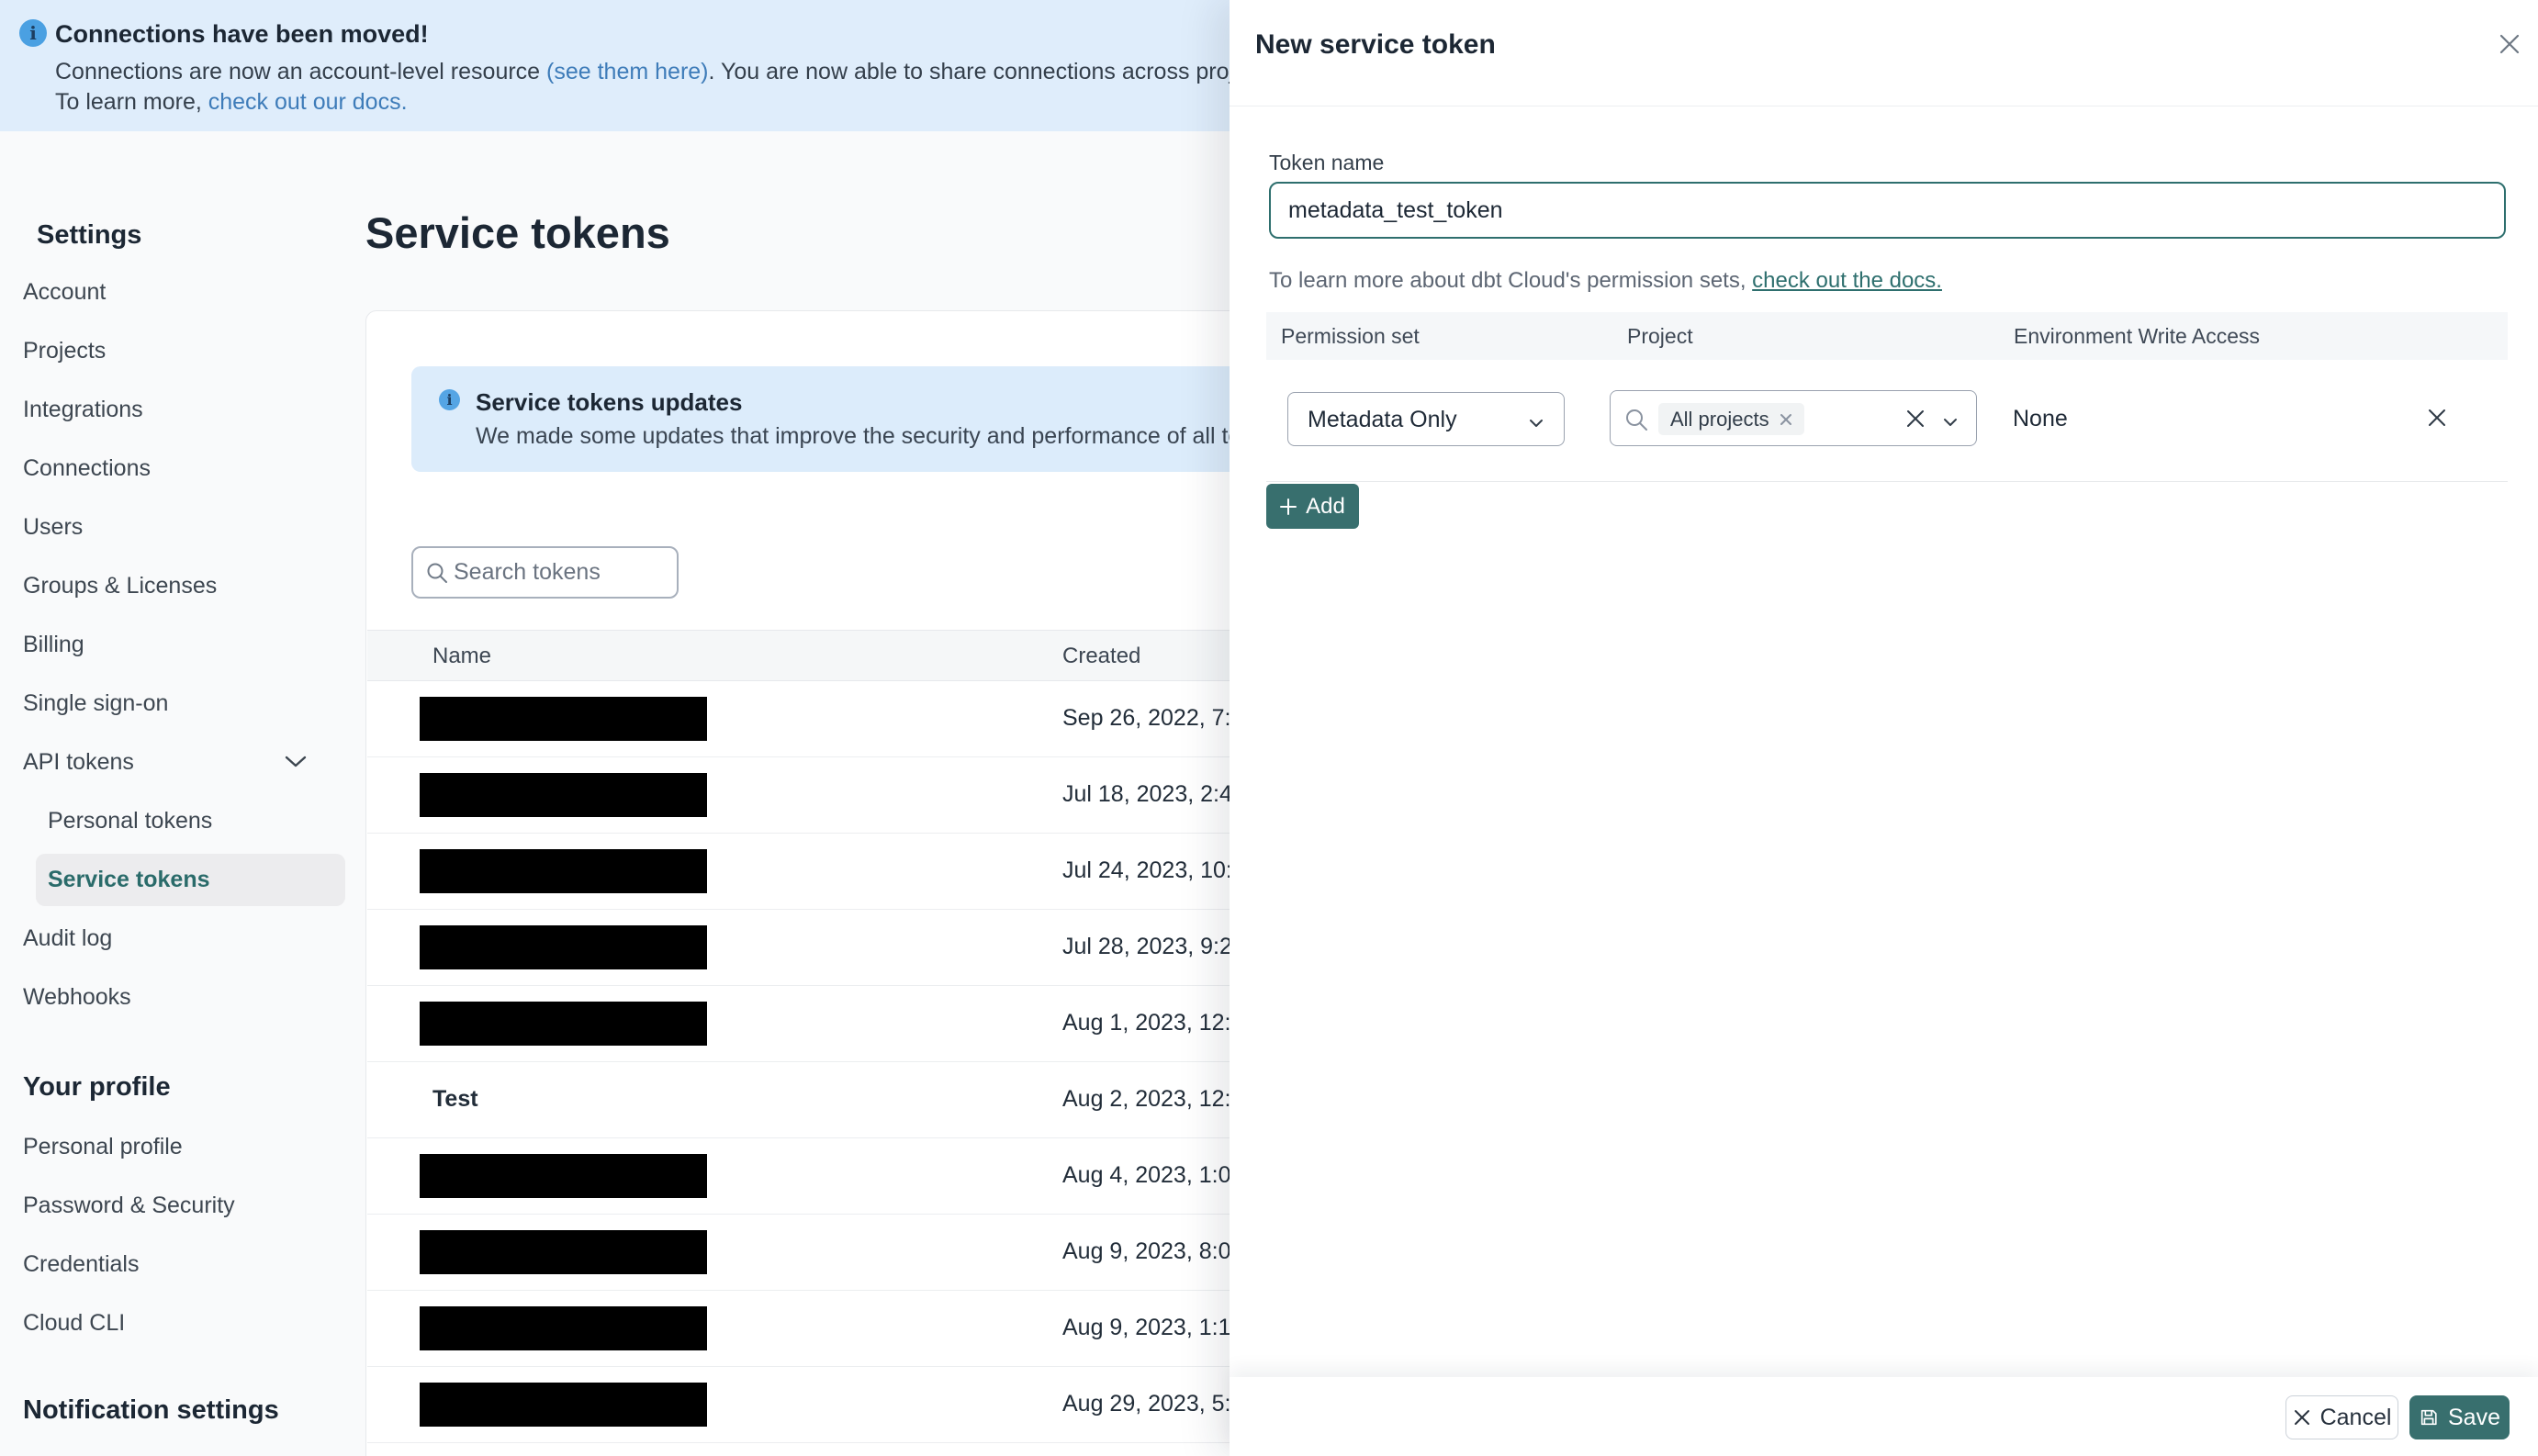 The image size is (2538, 1456). I want to click on sidebar-item-service-tokens-label: Service tokens, so click(129, 880).